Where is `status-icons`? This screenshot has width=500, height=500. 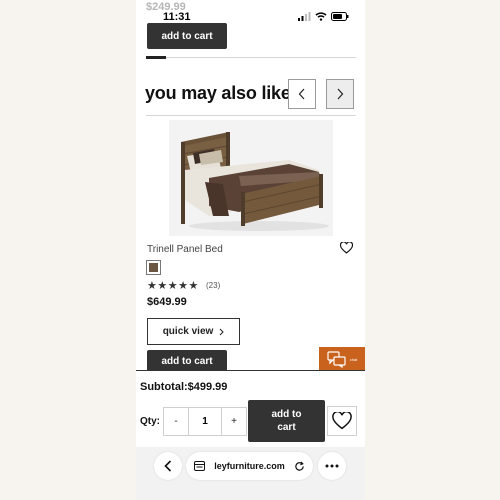
status-icons is located at coordinates (323, 16).